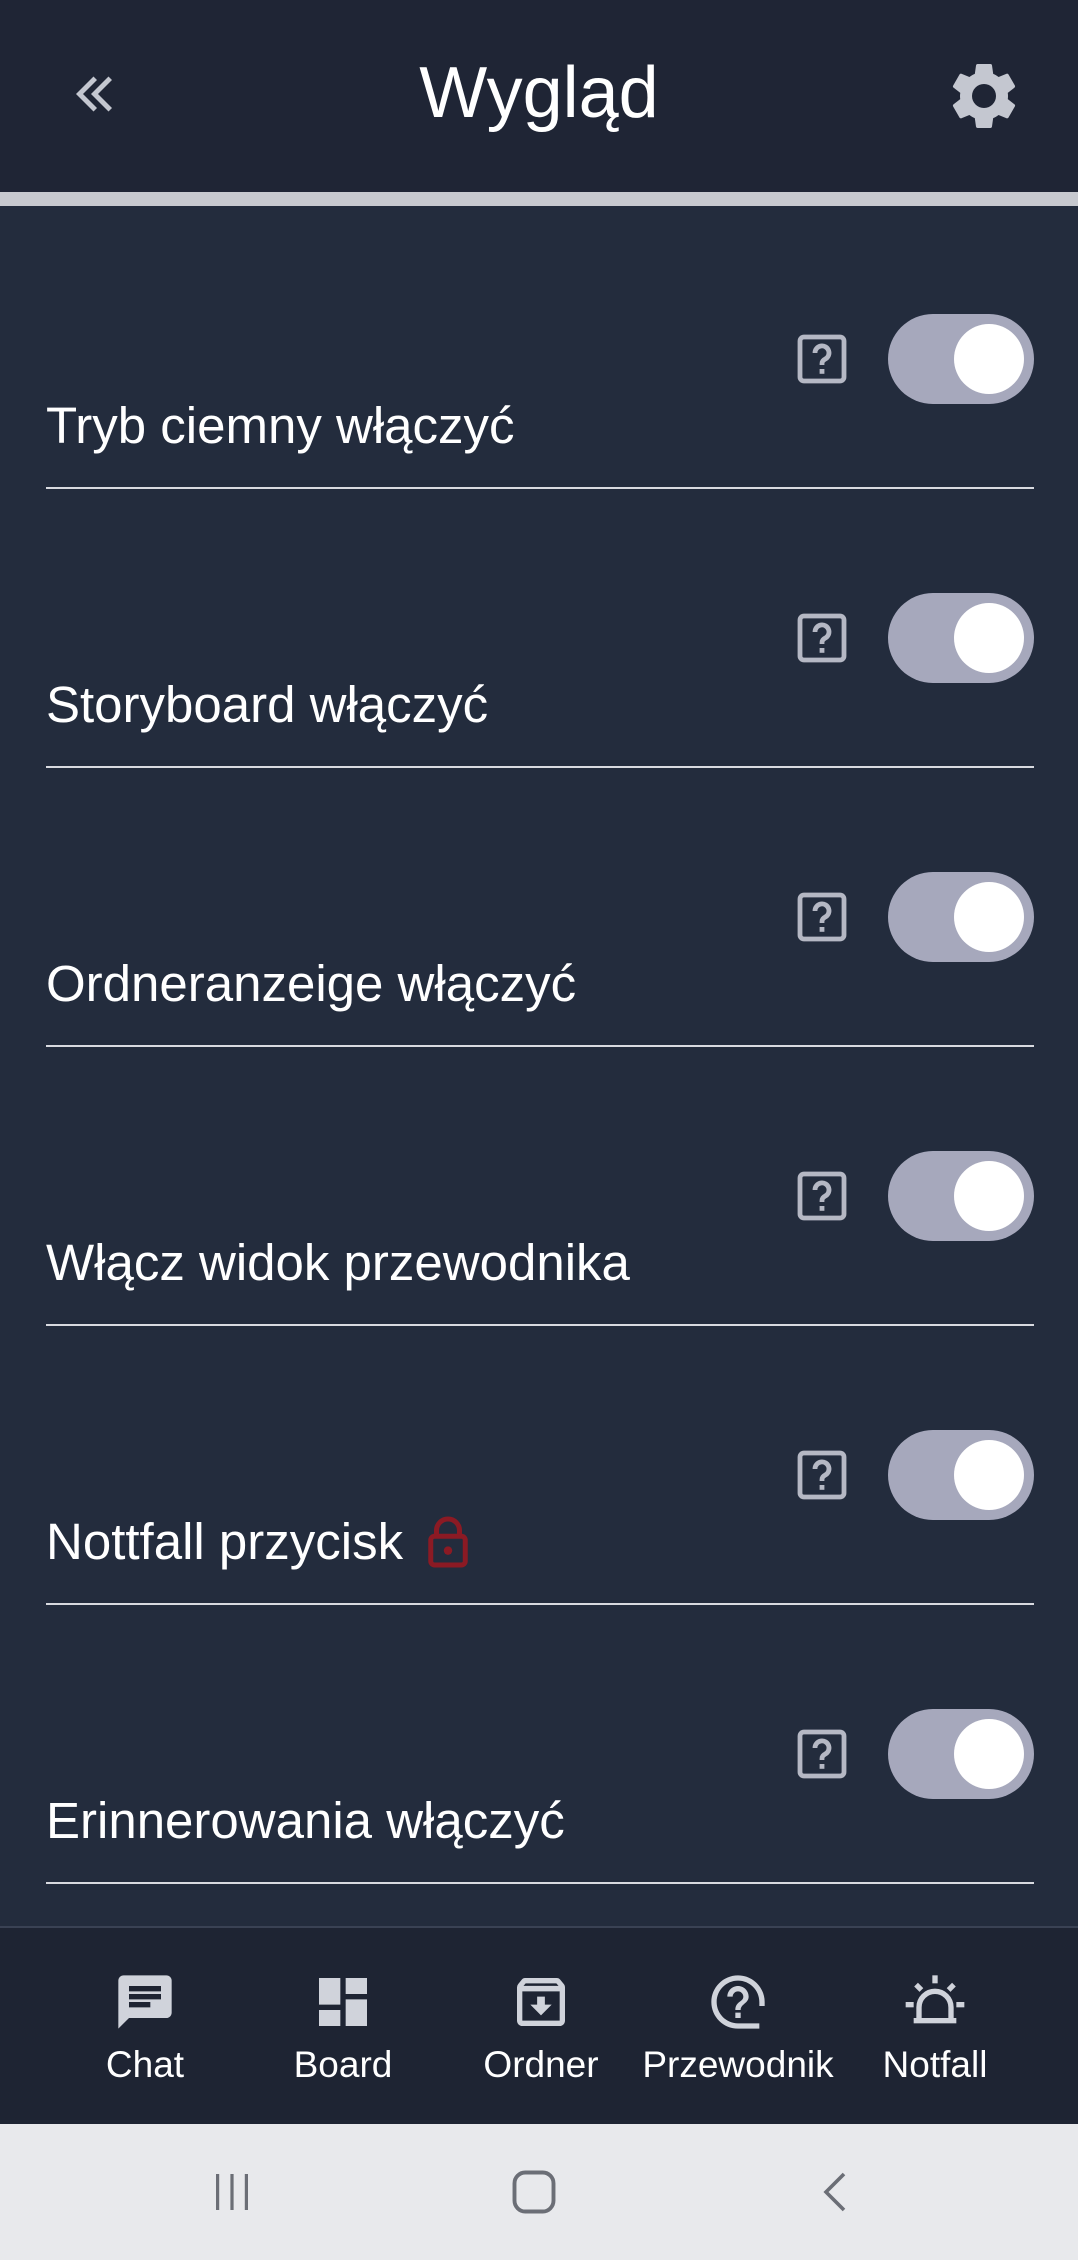 This screenshot has width=1078, height=2260. I want to click on lock-icon, so click(448, 1542).